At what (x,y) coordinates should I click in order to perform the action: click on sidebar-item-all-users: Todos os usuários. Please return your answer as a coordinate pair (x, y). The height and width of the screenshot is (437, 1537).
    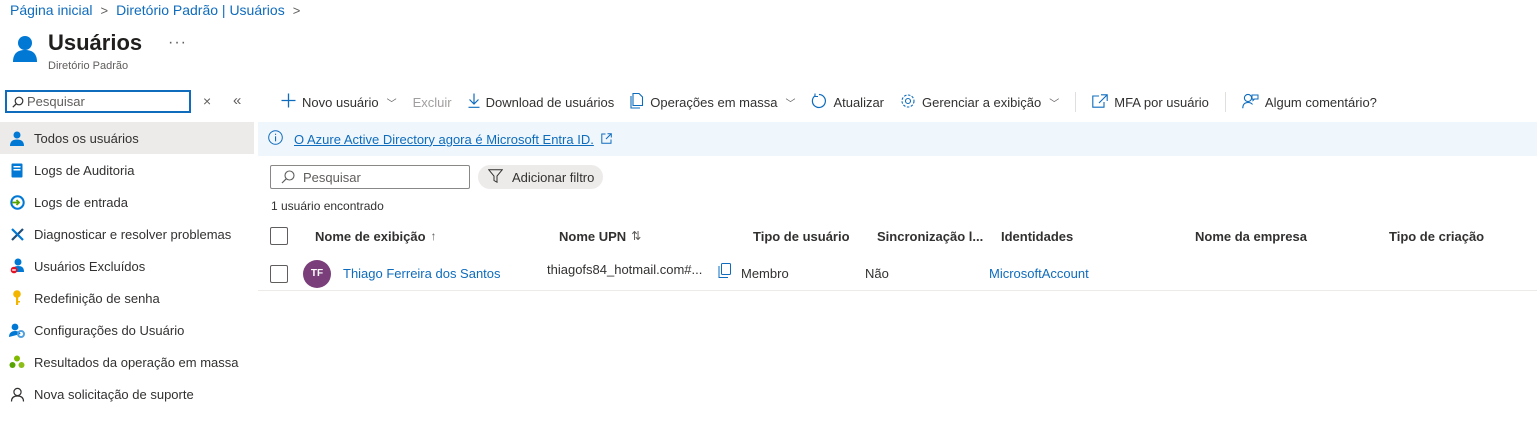
    Looking at the image, I should click on (127, 138).